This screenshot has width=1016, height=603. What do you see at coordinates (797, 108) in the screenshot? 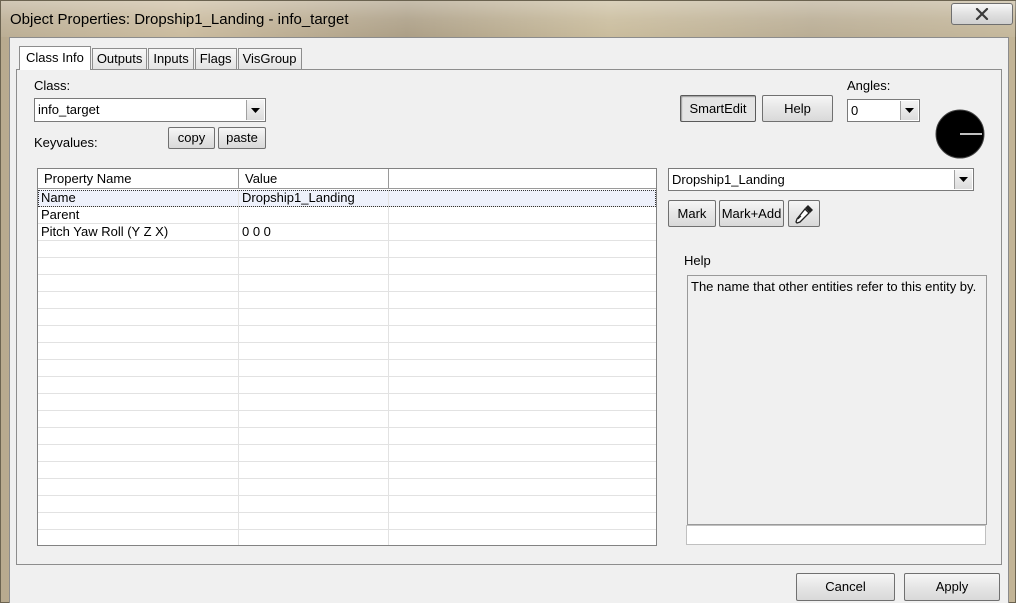
I see `help-button: Help` at bounding box center [797, 108].